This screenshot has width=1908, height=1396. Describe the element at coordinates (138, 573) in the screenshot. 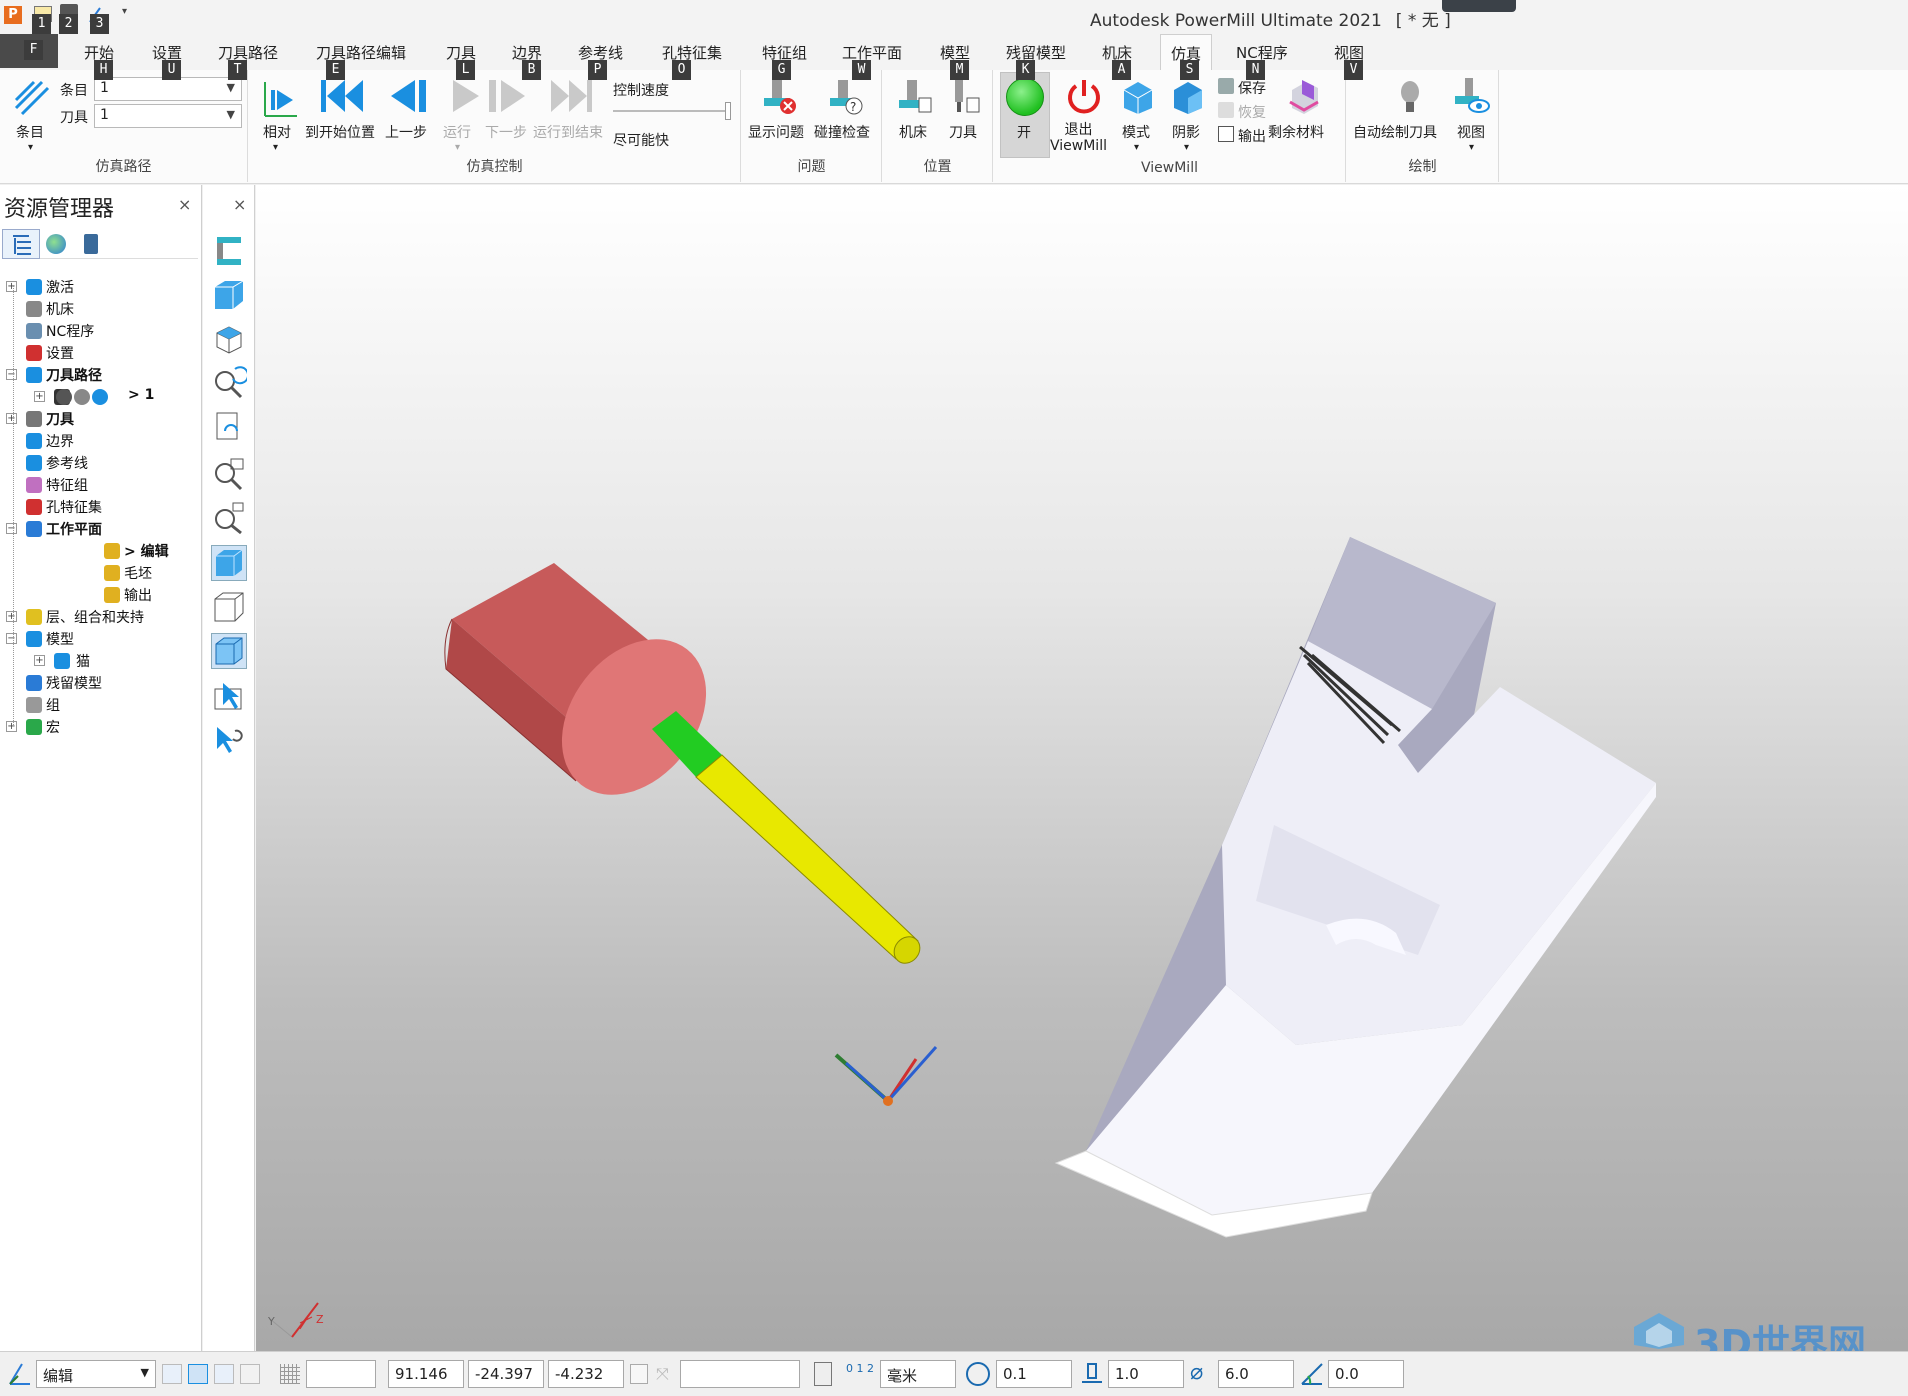

I see `tree-item: 毛坯` at that location.